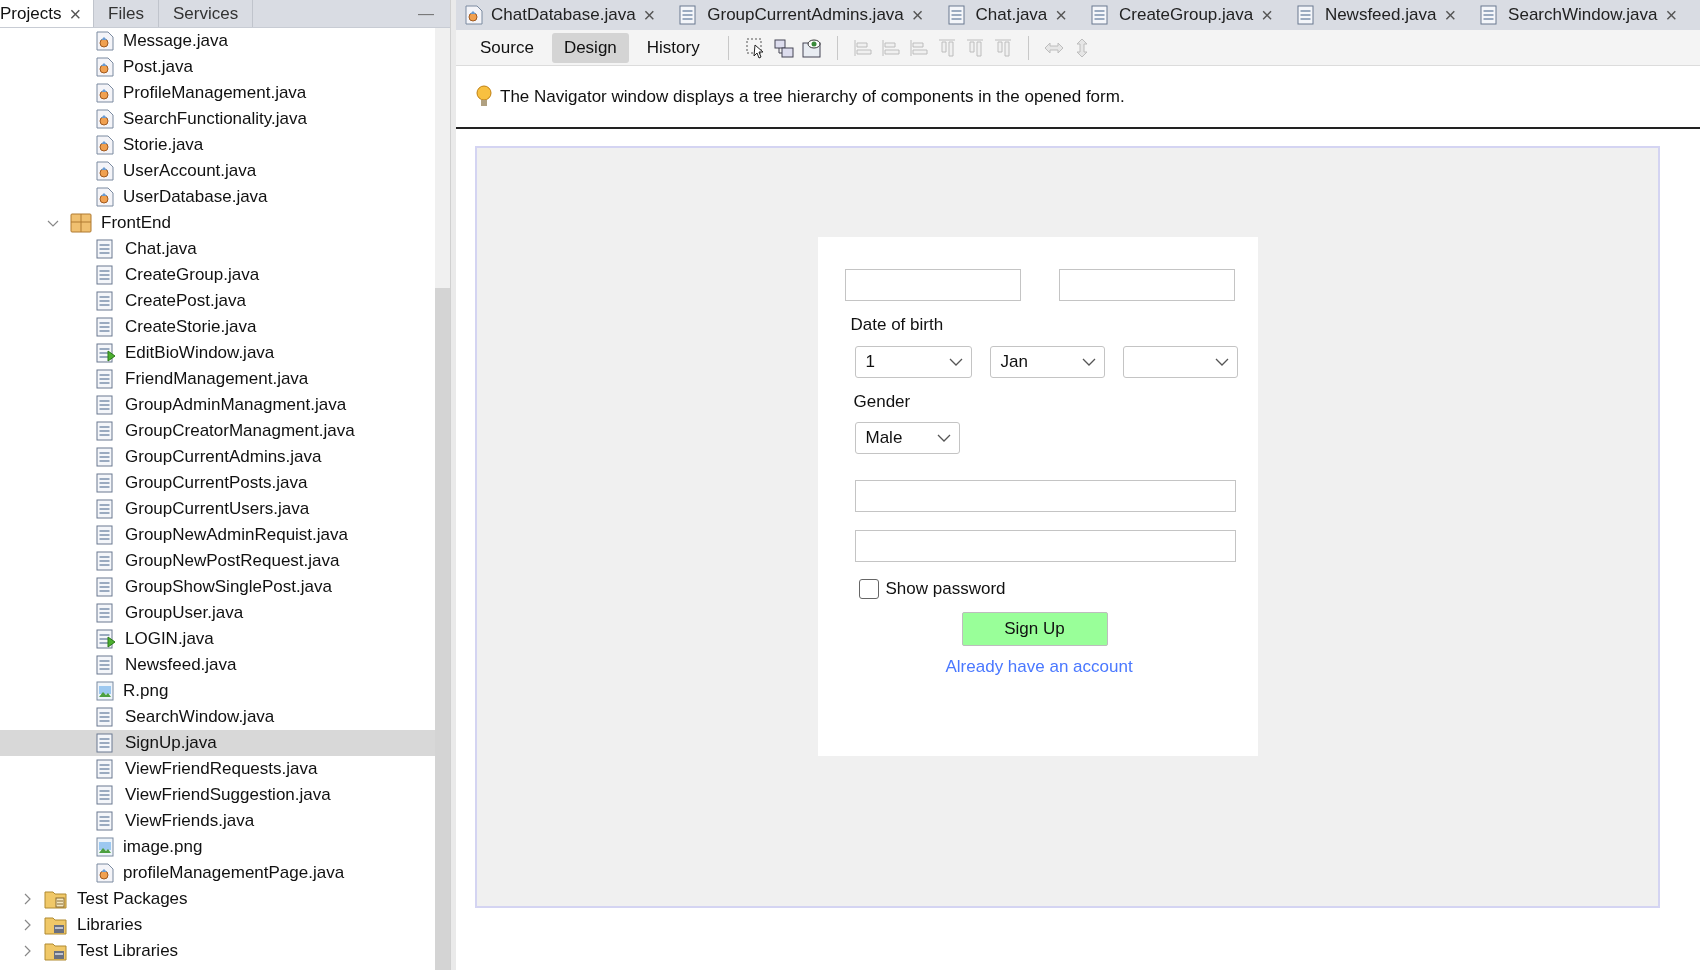  I want to click on tree-item: Libraries, so click(217, 925).